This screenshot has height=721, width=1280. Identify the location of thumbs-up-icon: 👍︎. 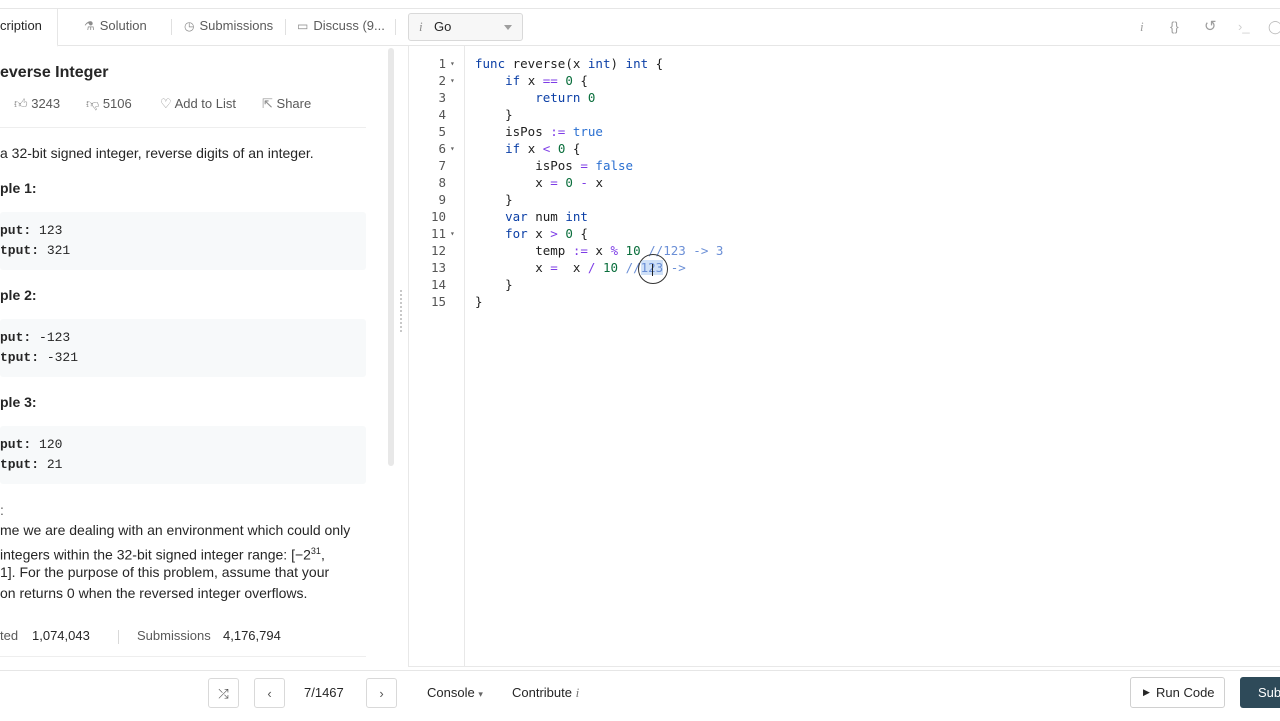
(21, 103).